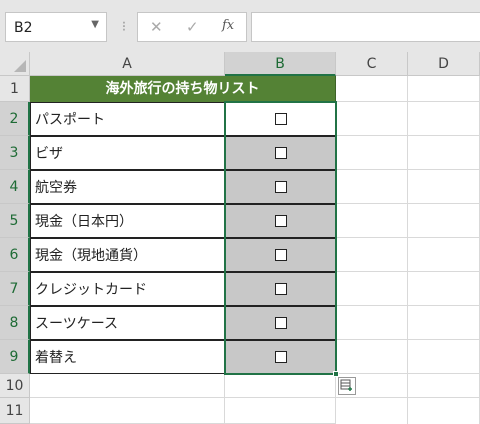  What do you see at coordinates (15, 289) in the screenshot?
I see `row-header-7: 7` at bounding box center [15, 289].